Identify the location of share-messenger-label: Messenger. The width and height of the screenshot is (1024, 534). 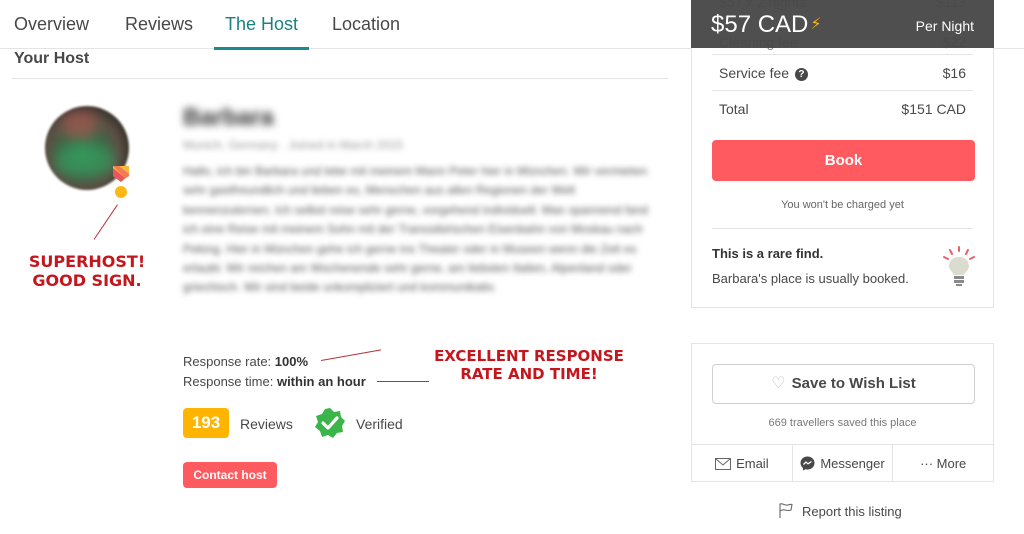
(852, 463).